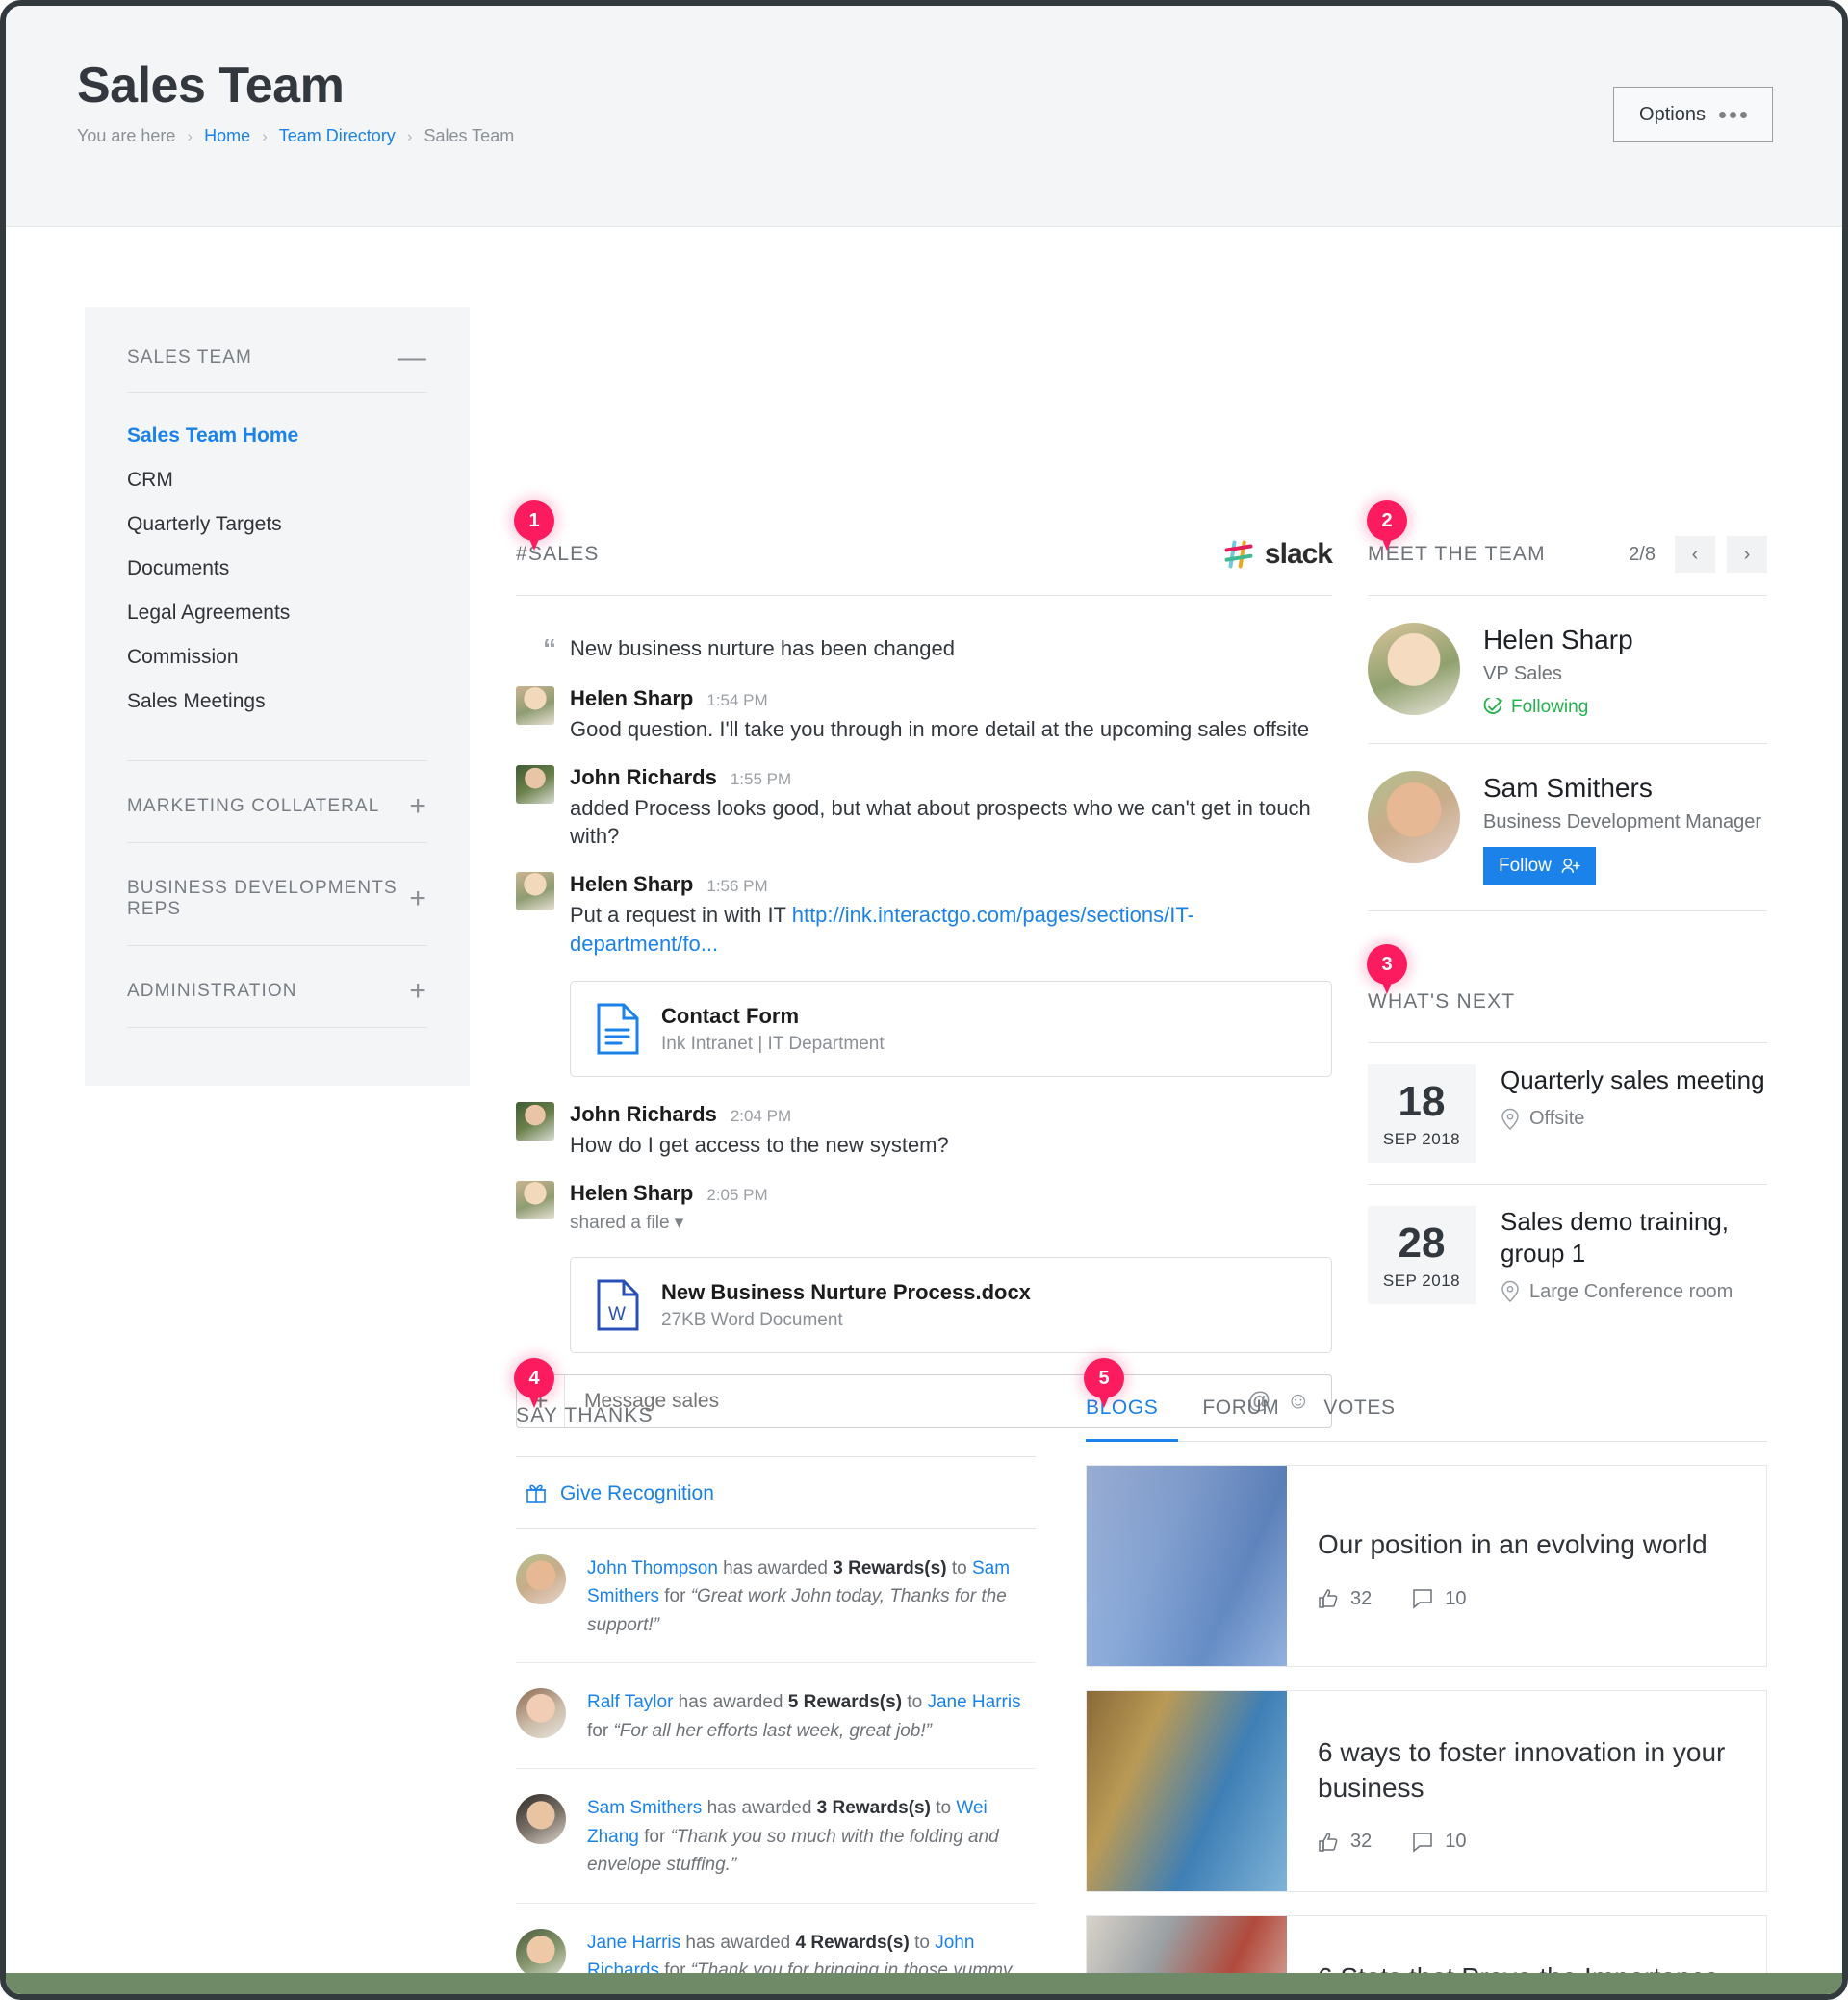 This screenshot has width=1848, height=2000. What do you see at coordinates (534, 1384) in the screenshot?
I see `annotation-pin-4: 4` at bounding box center [534, 1384].